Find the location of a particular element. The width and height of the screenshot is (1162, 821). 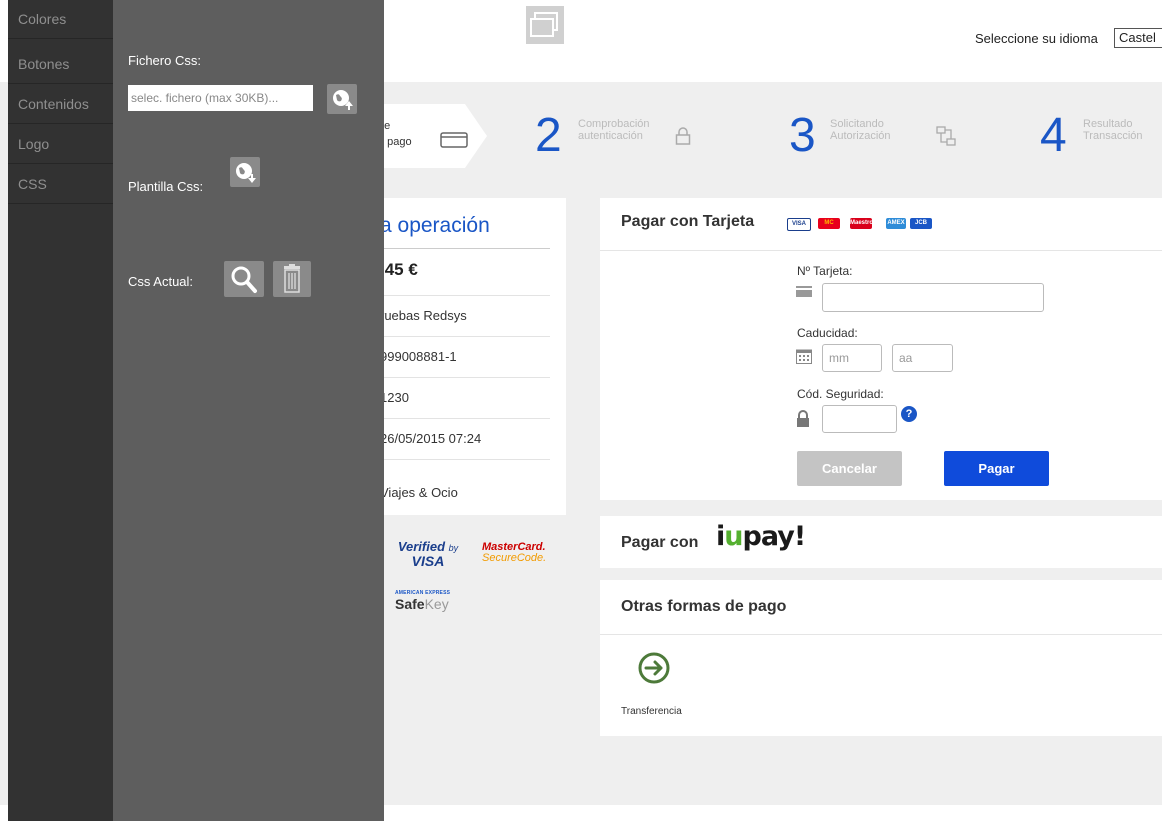

amount: ,45 € is located at coordinates (399, 269).